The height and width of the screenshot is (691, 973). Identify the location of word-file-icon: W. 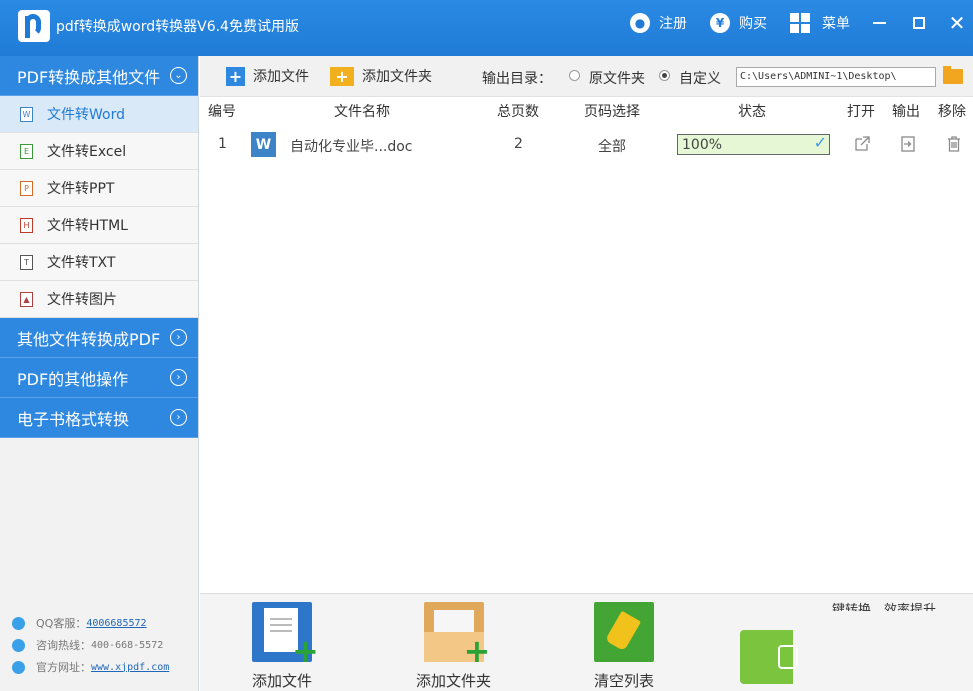
(26, 114).